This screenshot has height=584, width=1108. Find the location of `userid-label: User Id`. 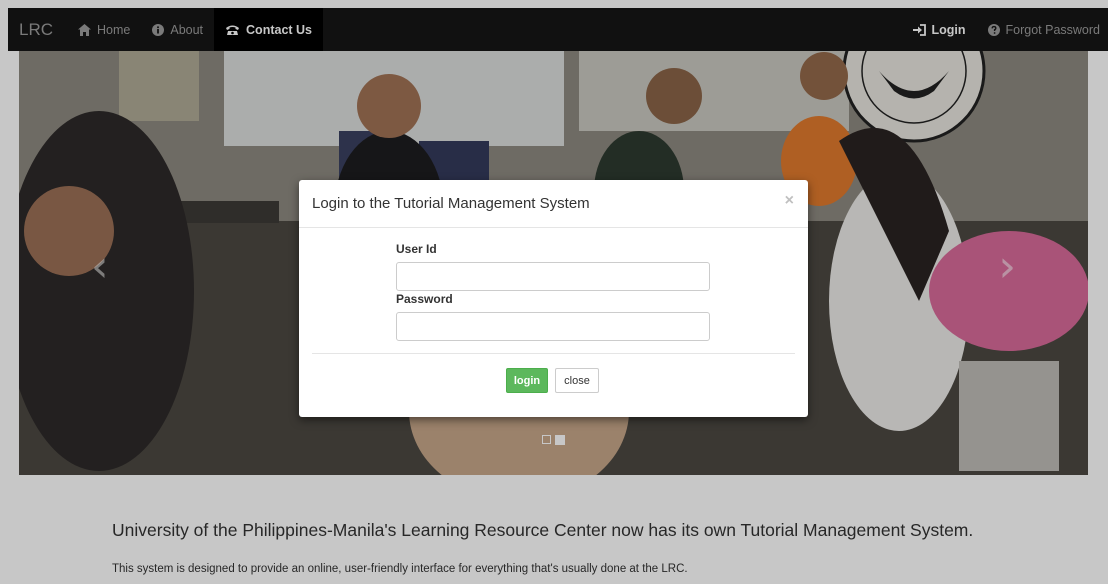

userid-label: User Id is located at coordinates (416, 249).